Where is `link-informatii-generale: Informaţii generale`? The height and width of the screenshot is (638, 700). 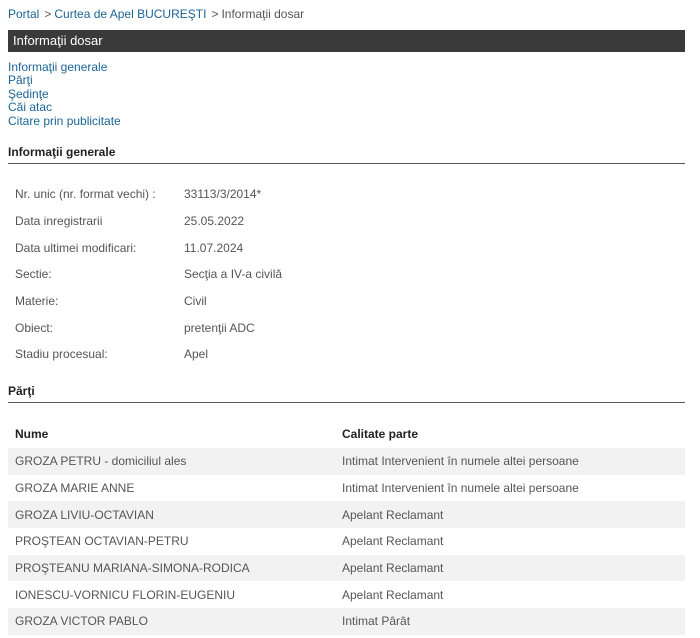 link-informatii-generale: Informaţii generale is located at coordinates (64, 67).